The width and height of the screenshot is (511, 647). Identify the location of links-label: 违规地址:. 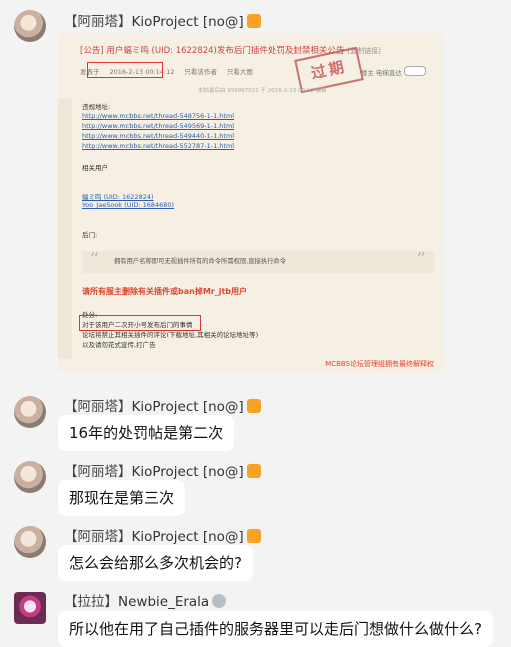
(96, 107).